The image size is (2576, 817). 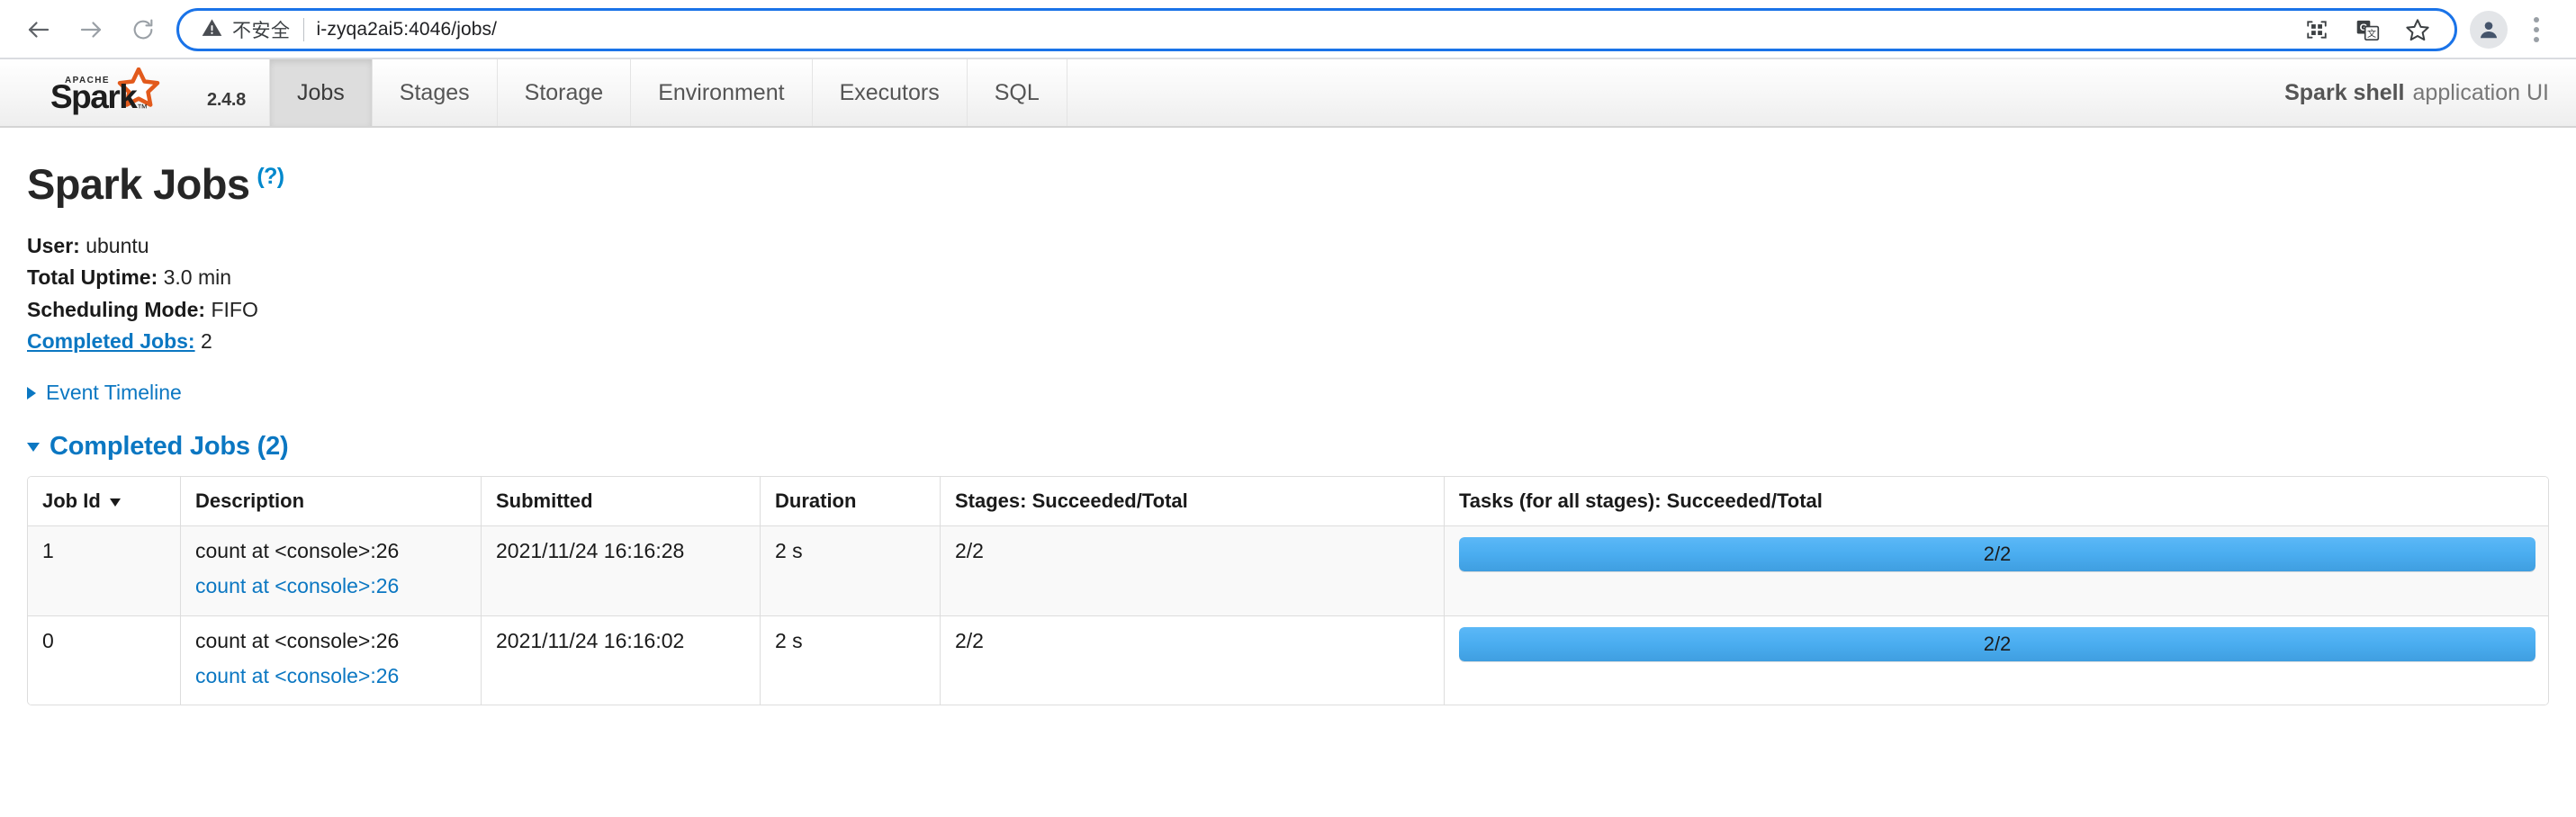 I want to click on application-title: Spark shell application UI, so click(x=2430, y=92).